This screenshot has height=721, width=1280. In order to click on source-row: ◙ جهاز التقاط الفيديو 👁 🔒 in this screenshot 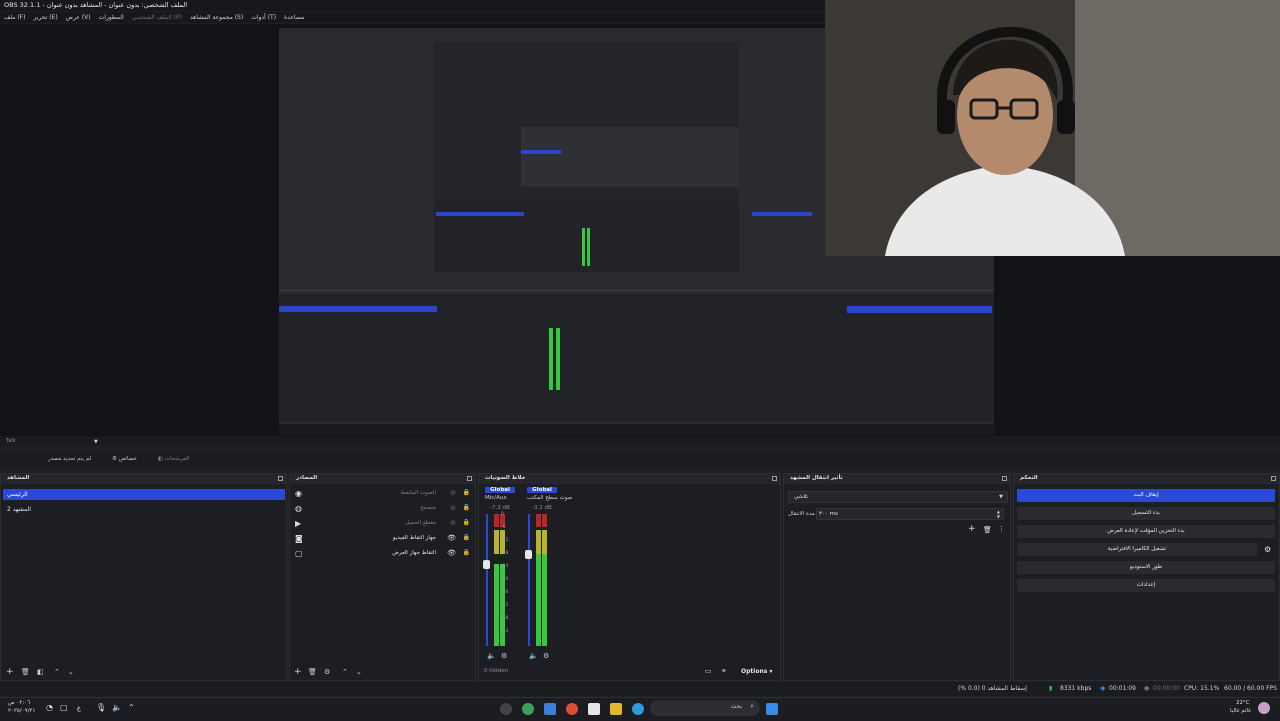, I will do `click(383, 539)`.